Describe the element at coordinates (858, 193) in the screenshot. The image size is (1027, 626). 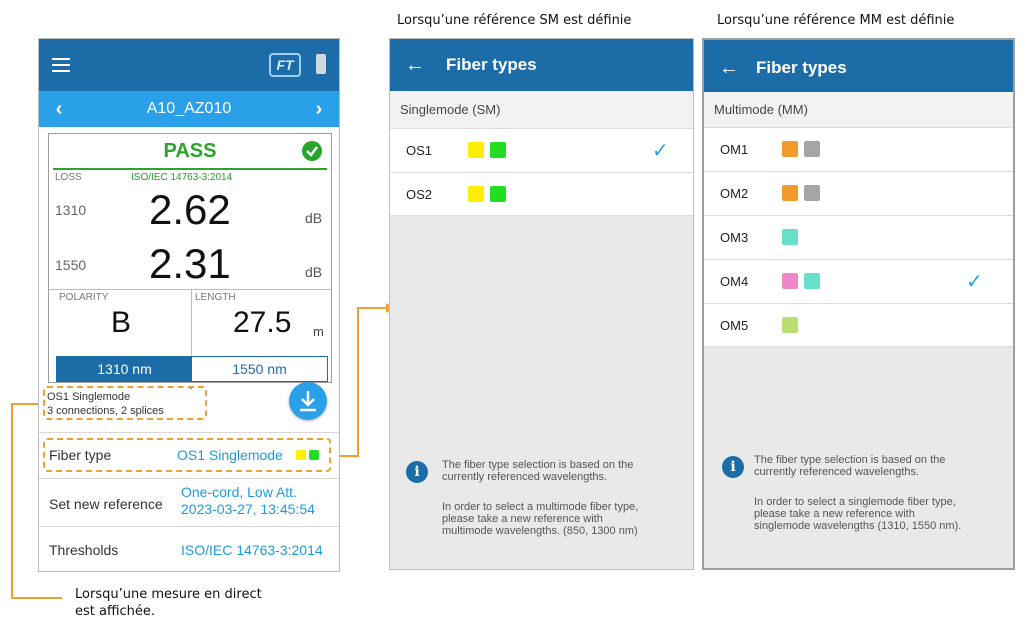
I see `fiber-row-om2: OM2` at that location.